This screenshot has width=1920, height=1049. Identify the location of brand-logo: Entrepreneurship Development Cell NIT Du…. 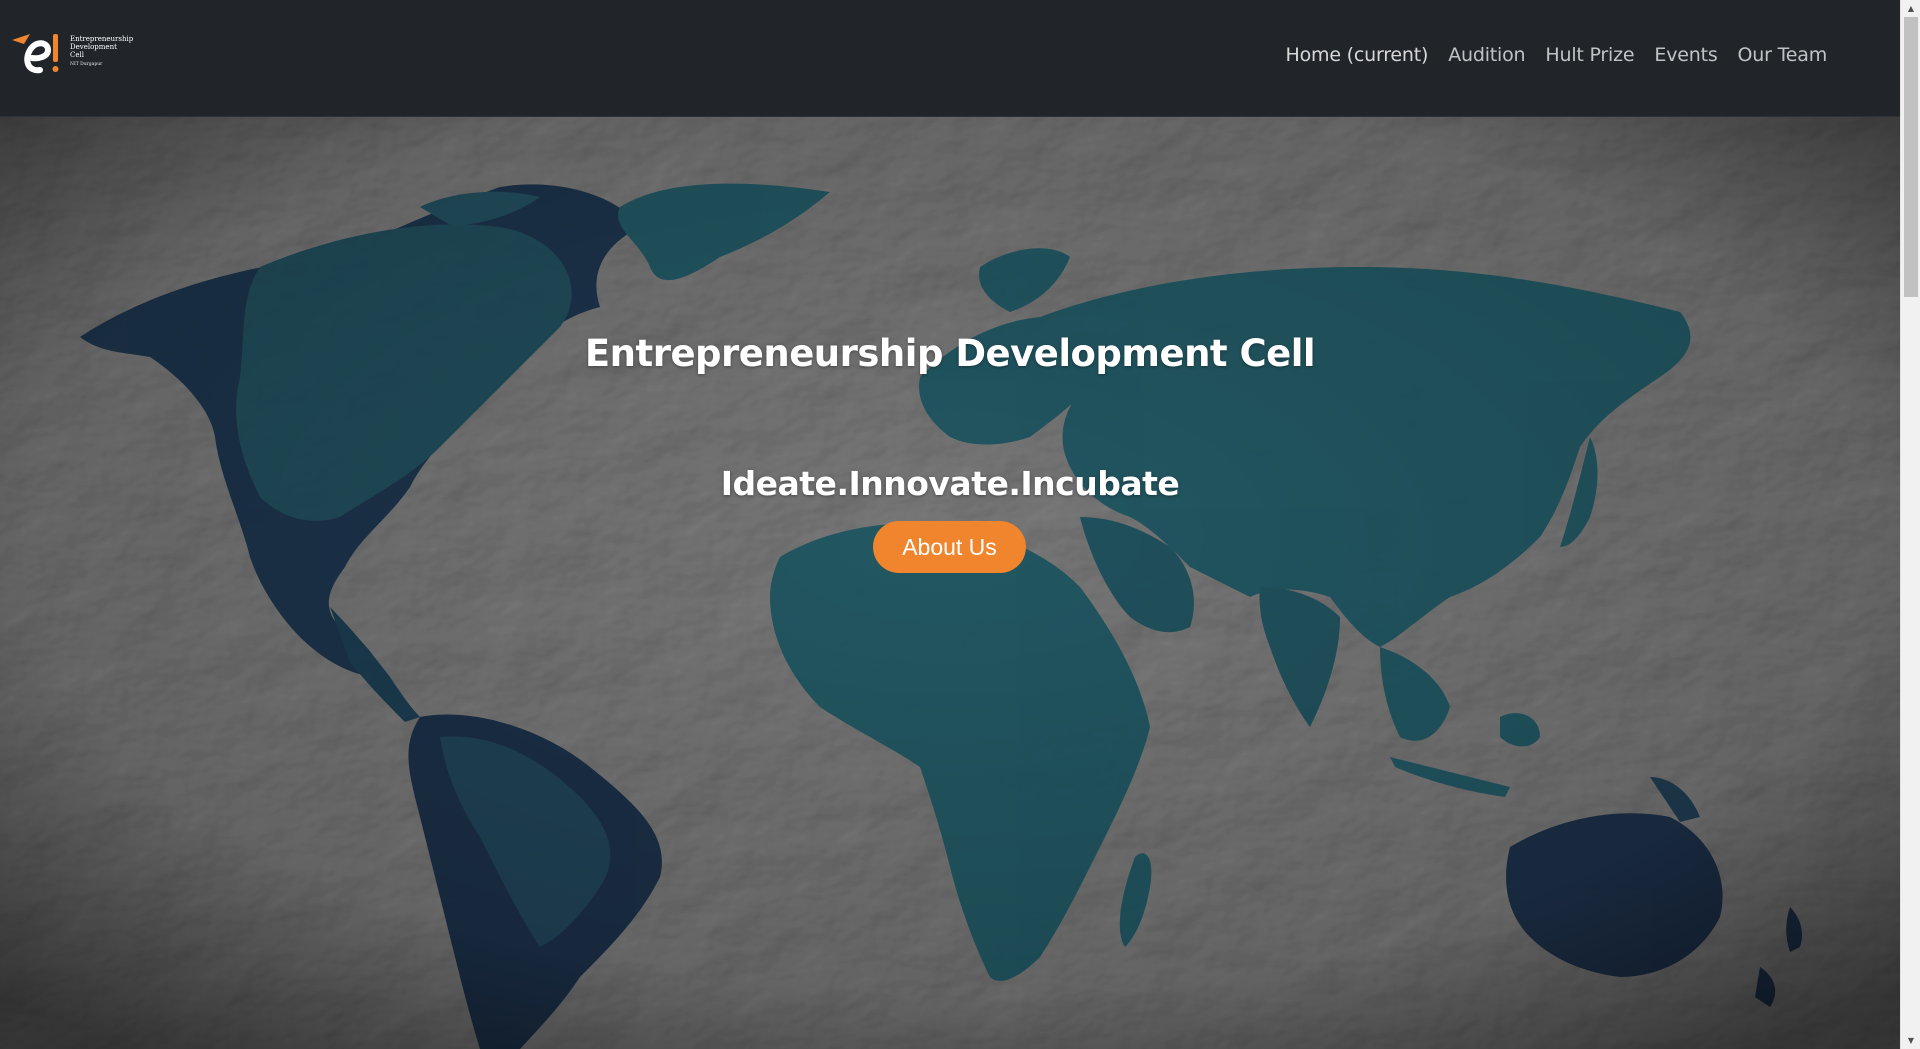
(75, 55).